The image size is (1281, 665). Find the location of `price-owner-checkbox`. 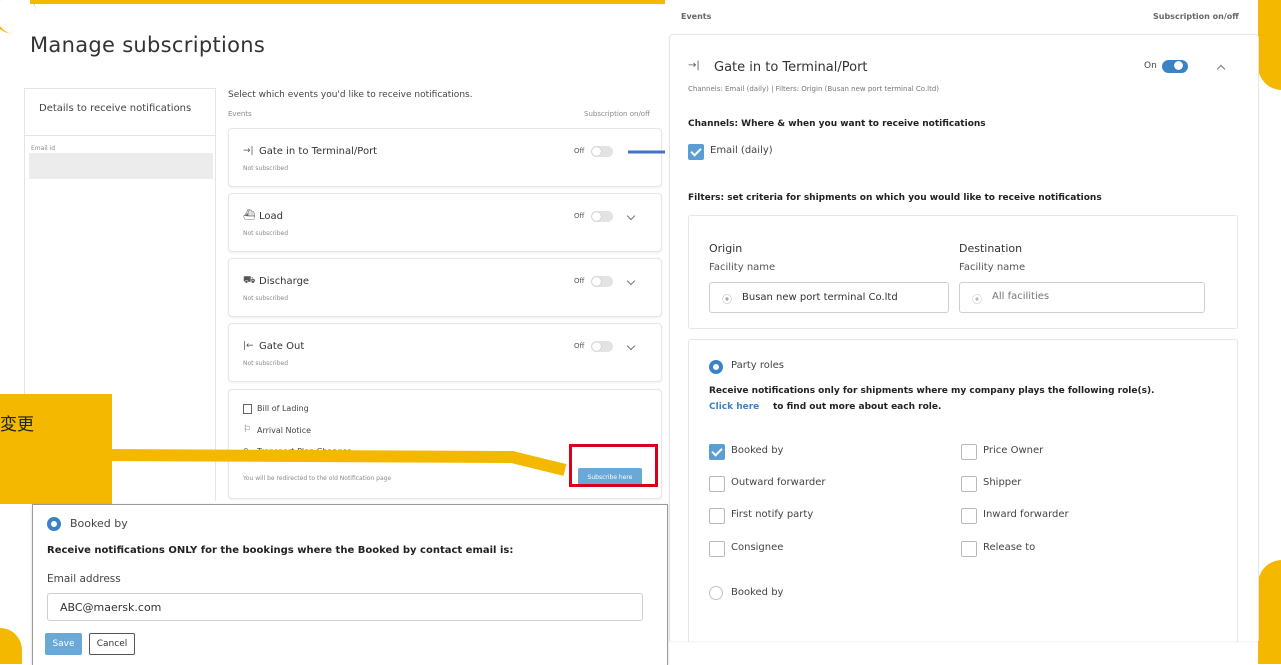

price-owner-checkbox is located at coordinates (969, 452).